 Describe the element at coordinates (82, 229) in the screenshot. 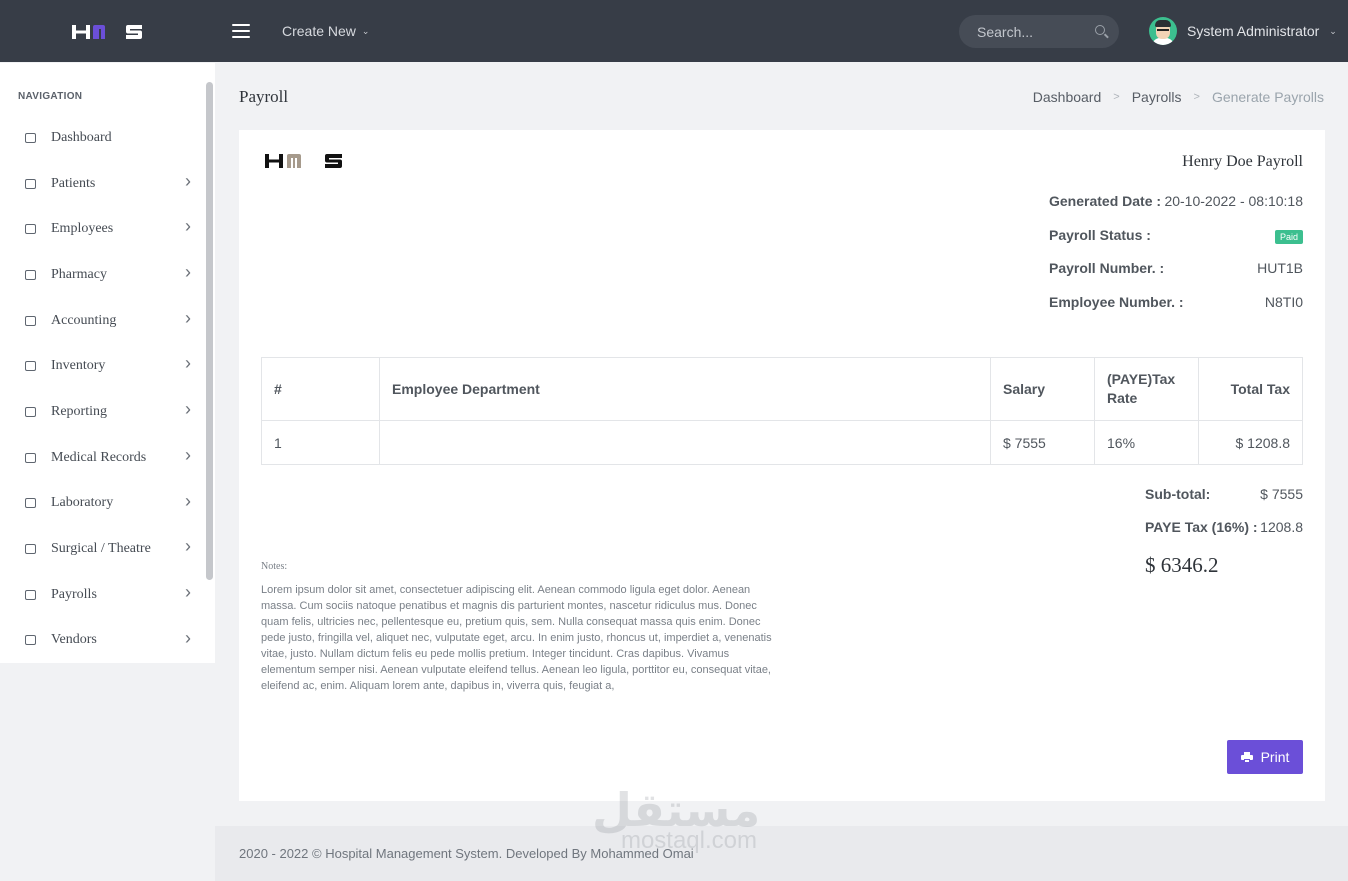

I see `sidebar-item-label: Employees` at that location.